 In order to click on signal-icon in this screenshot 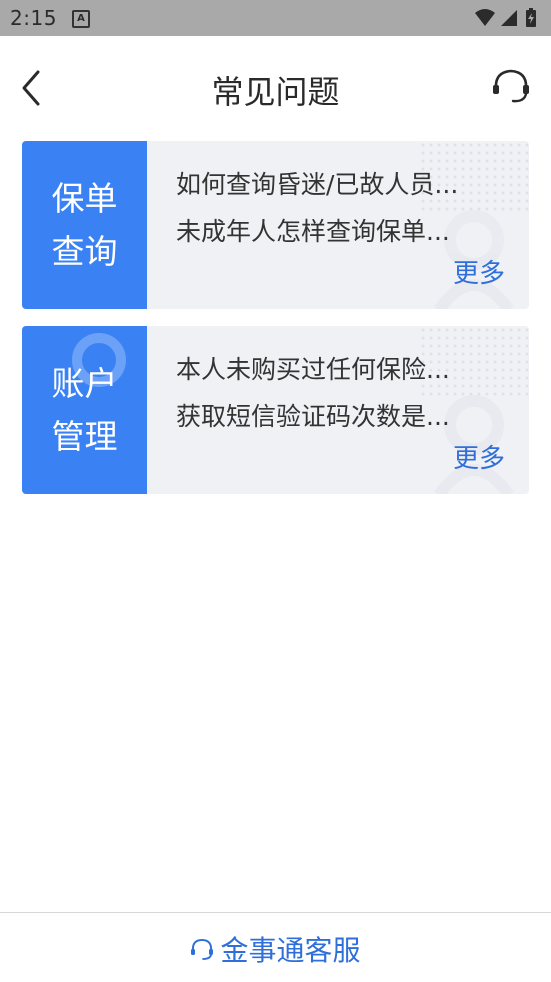, I will do `click(509, 18)`.